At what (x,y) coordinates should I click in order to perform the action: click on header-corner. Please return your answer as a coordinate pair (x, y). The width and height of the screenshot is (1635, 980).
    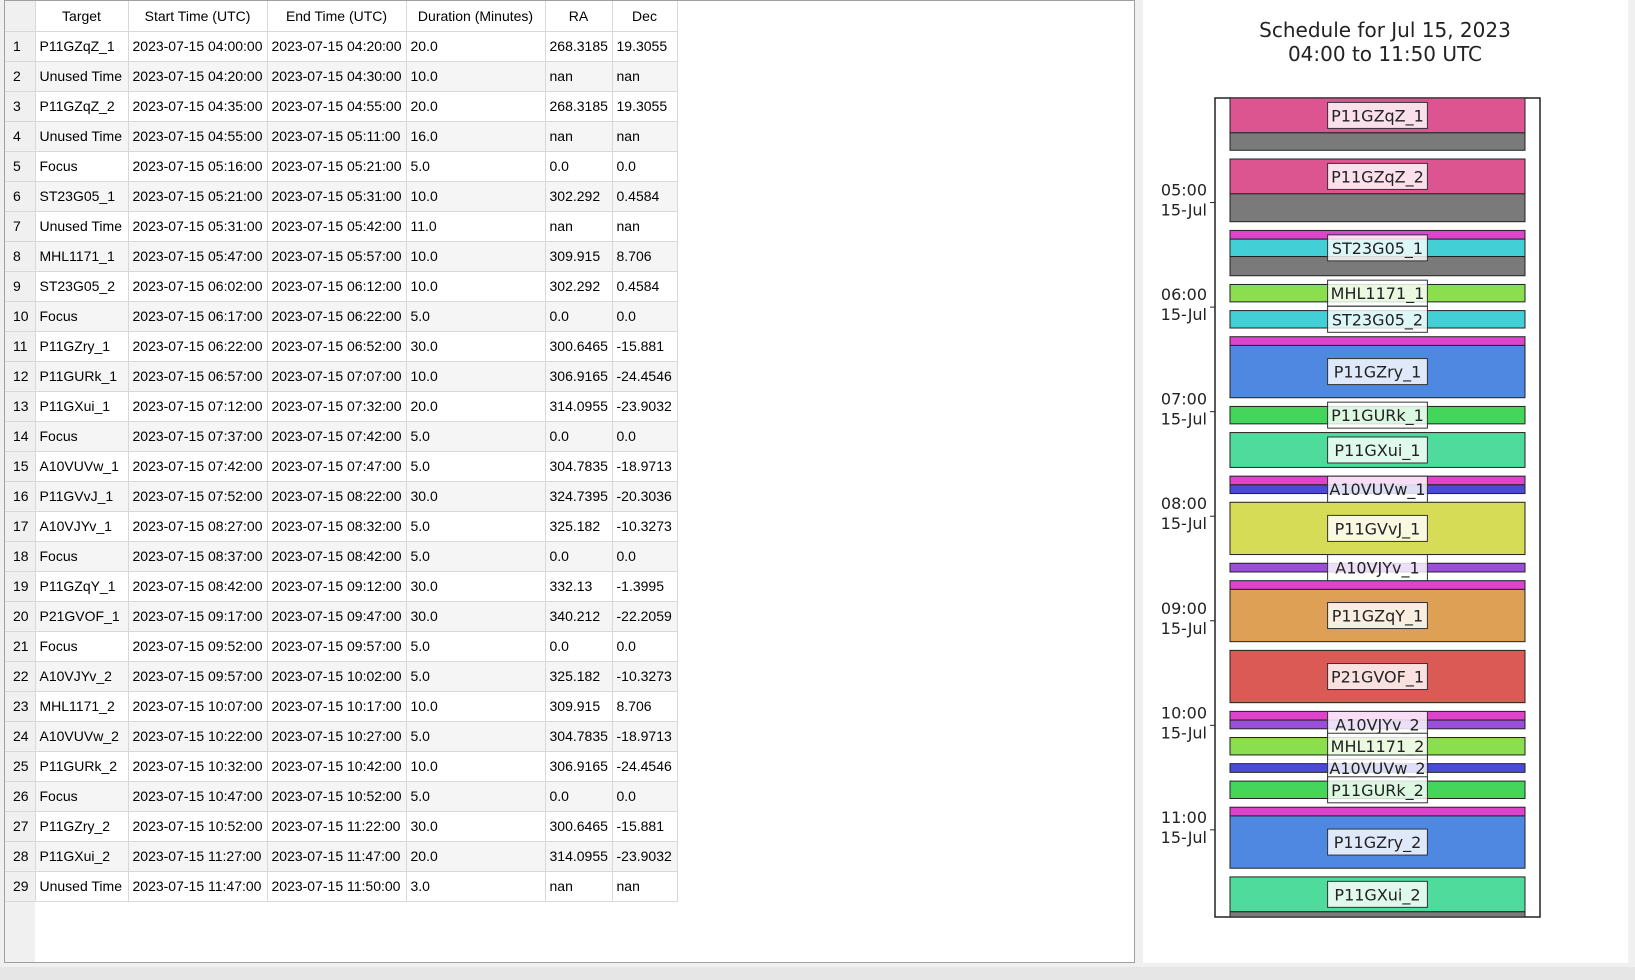
    Looking at the image, I should click on (20, 16).